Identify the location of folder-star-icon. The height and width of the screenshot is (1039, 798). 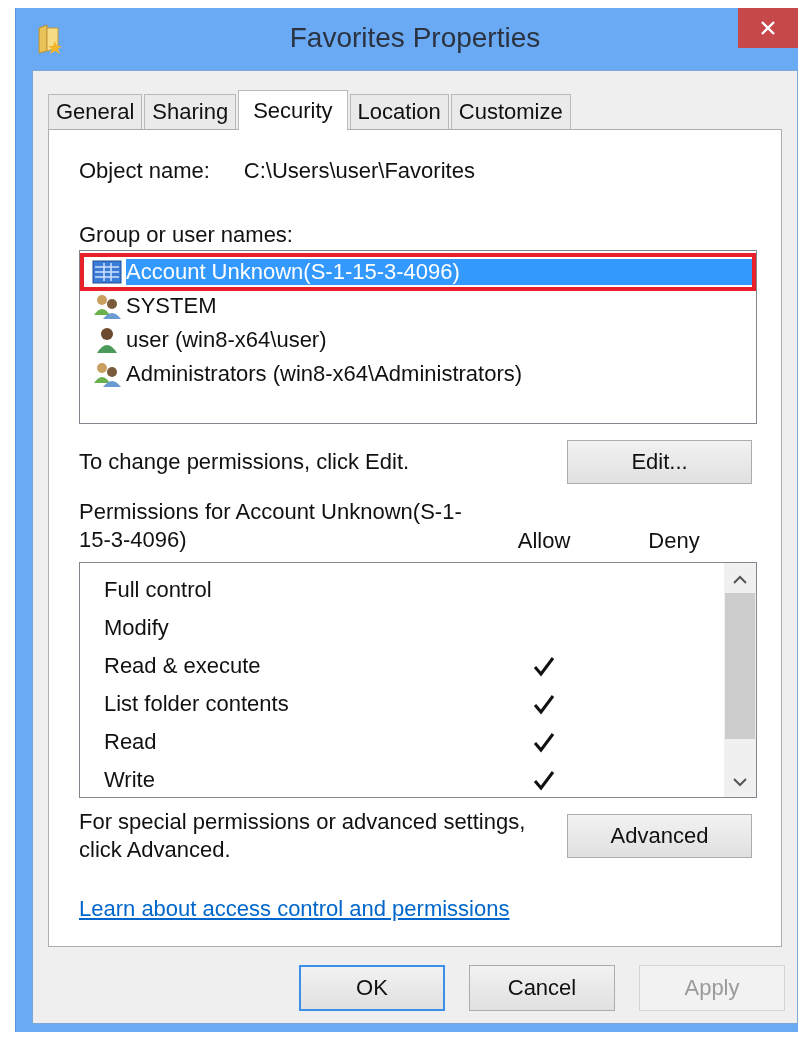
(50, 39).